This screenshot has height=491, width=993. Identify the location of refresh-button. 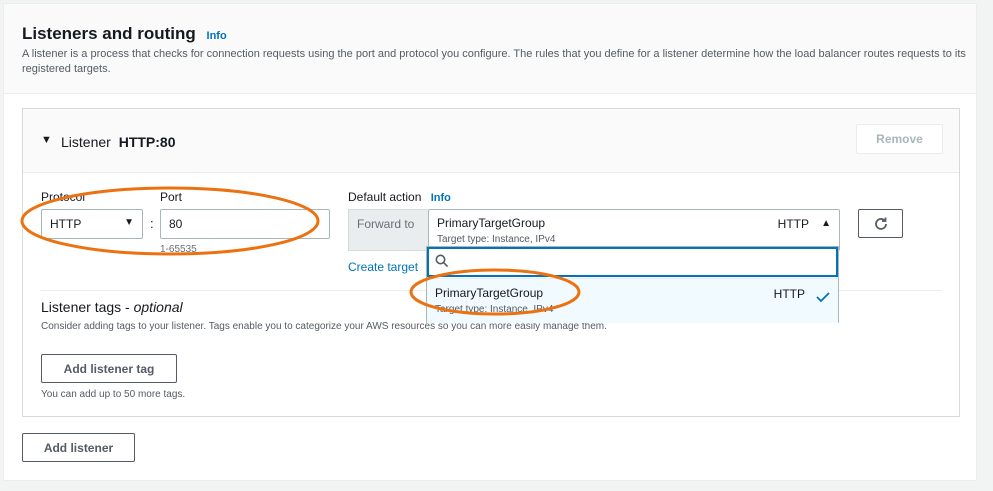
(880, 223).